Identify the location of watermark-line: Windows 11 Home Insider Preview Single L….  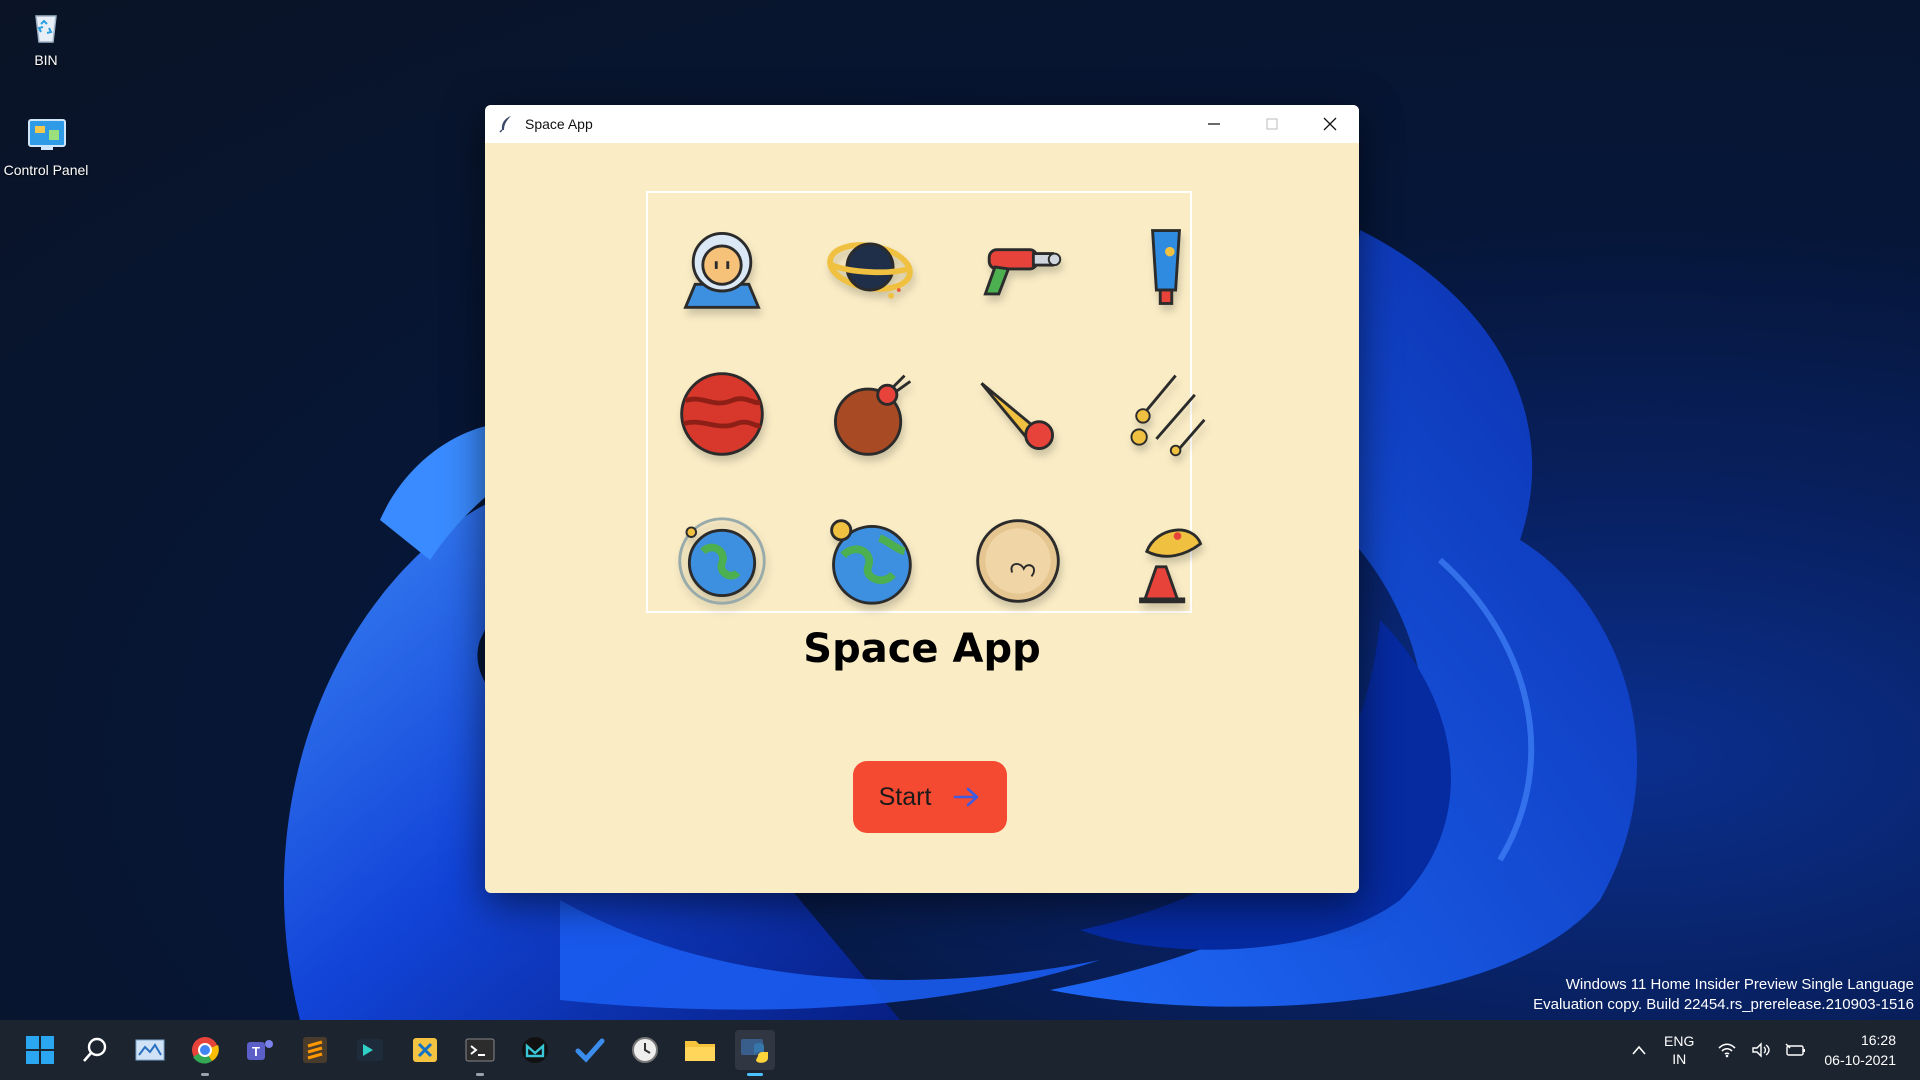
(1739, 984).